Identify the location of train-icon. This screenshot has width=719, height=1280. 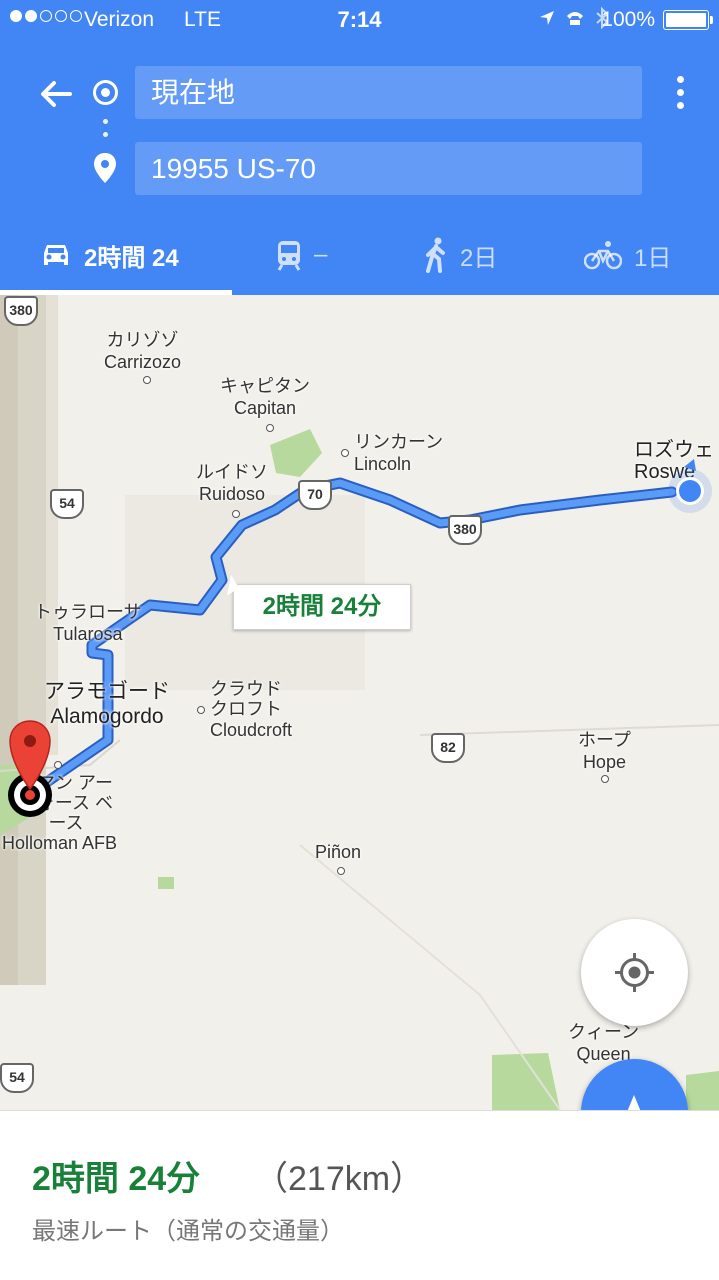
(289, 256).